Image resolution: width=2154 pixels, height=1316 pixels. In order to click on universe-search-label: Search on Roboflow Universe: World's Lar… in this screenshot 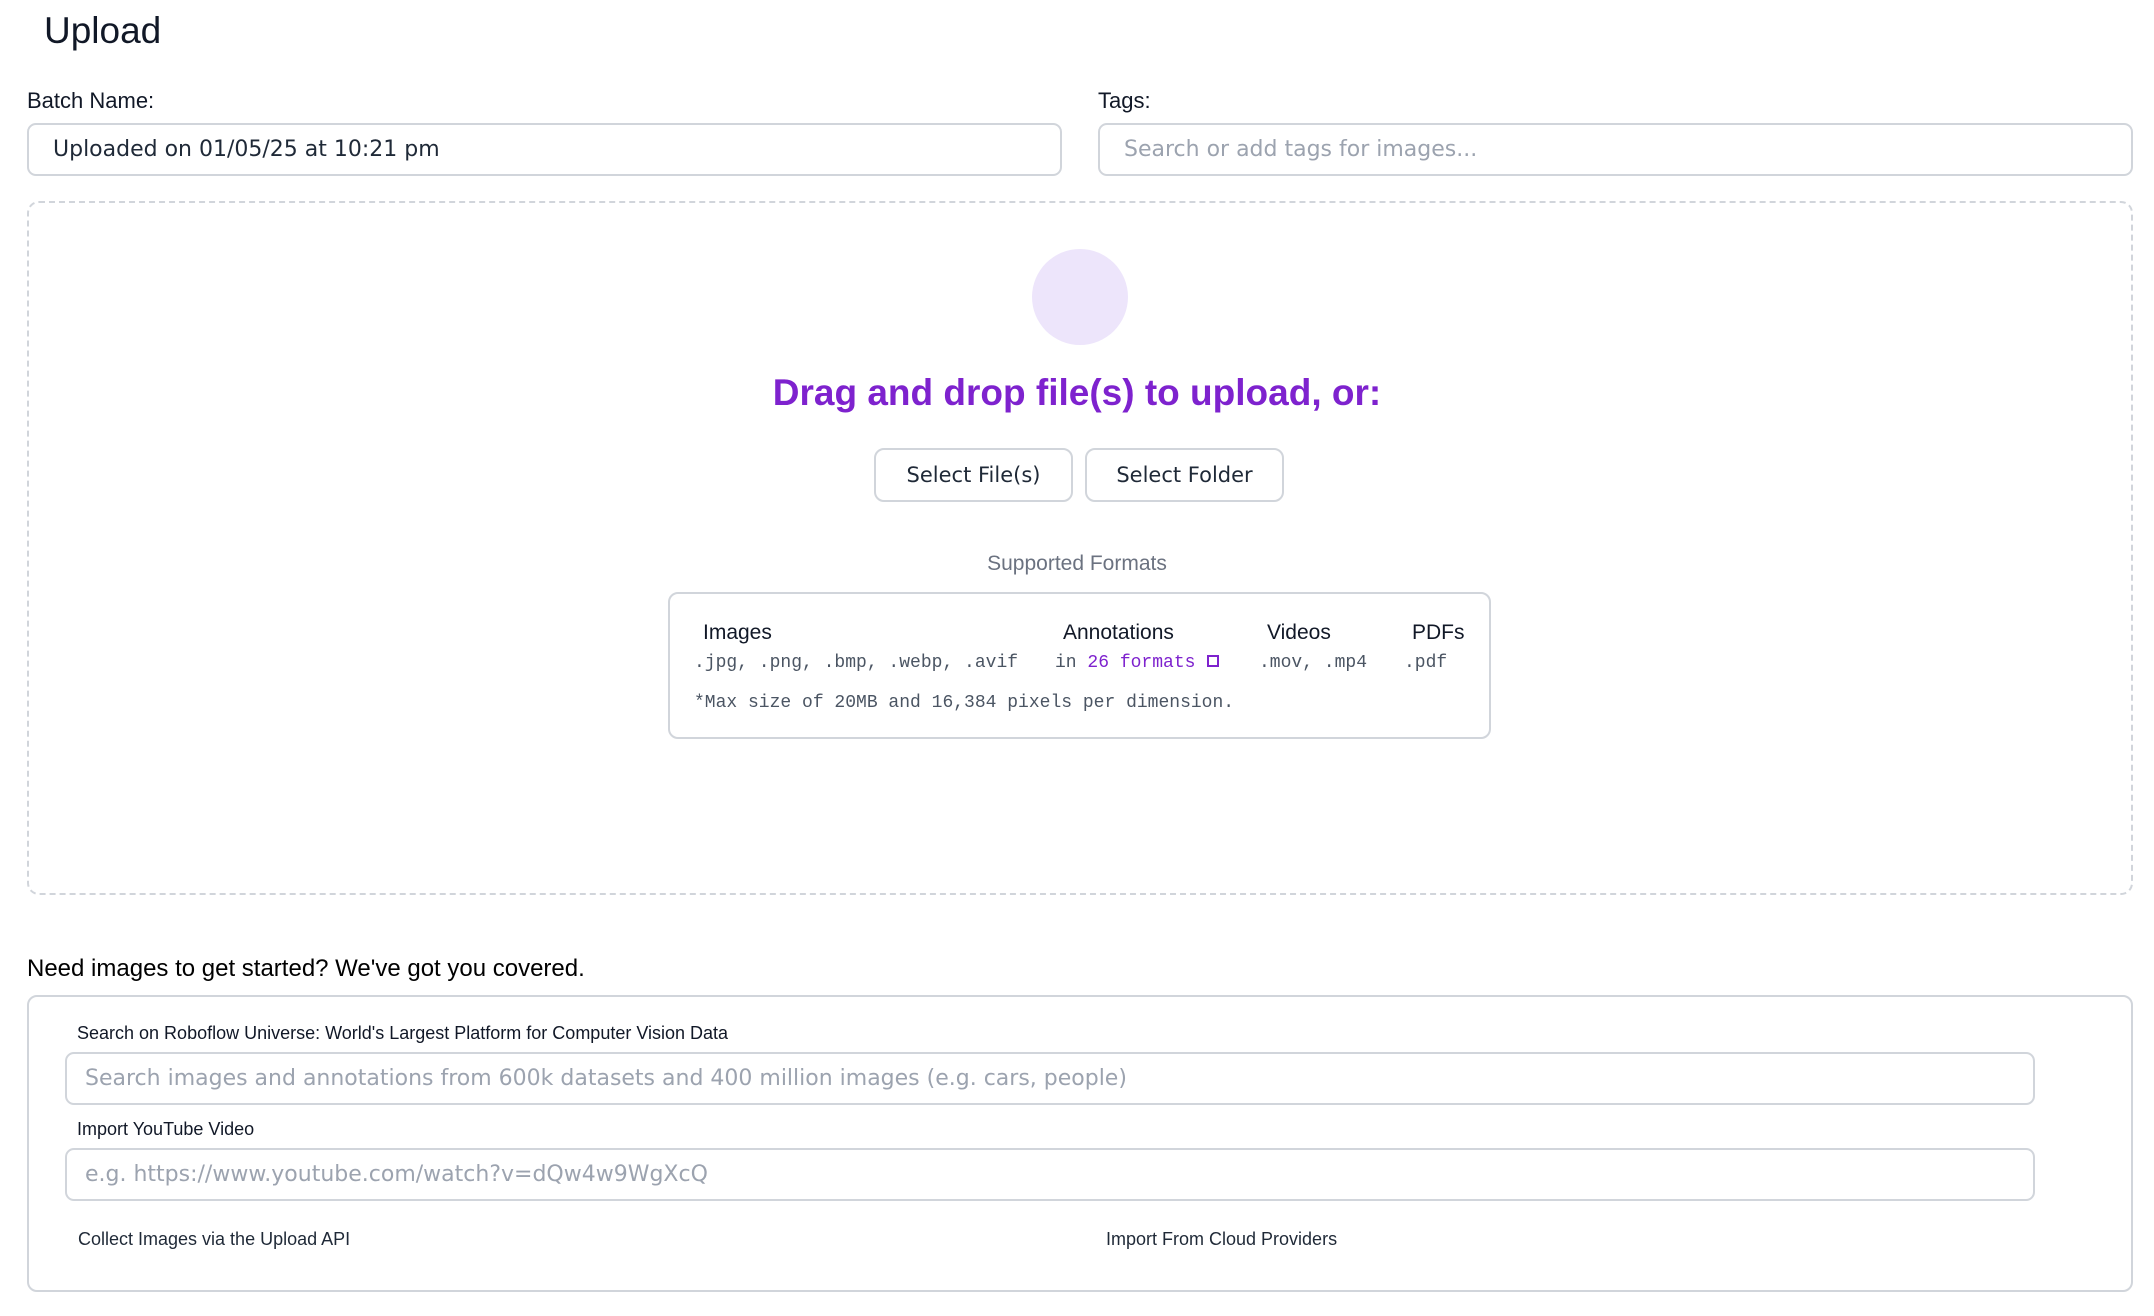, I will do `click(403, 1033)`.